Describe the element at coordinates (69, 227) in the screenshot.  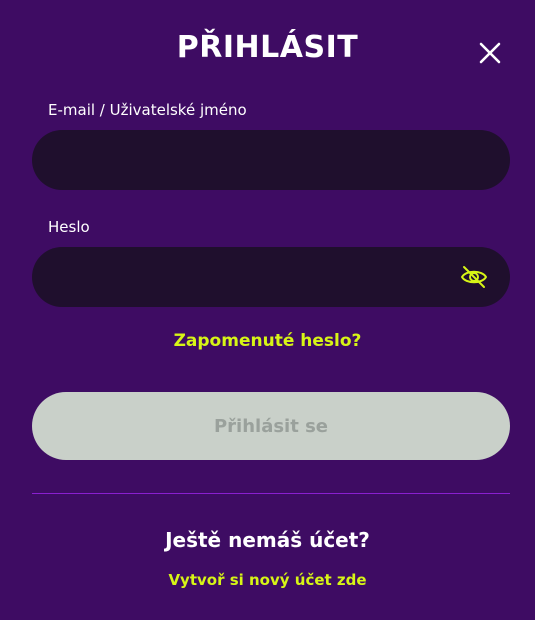
I see `password-label: Heslo` at that location.